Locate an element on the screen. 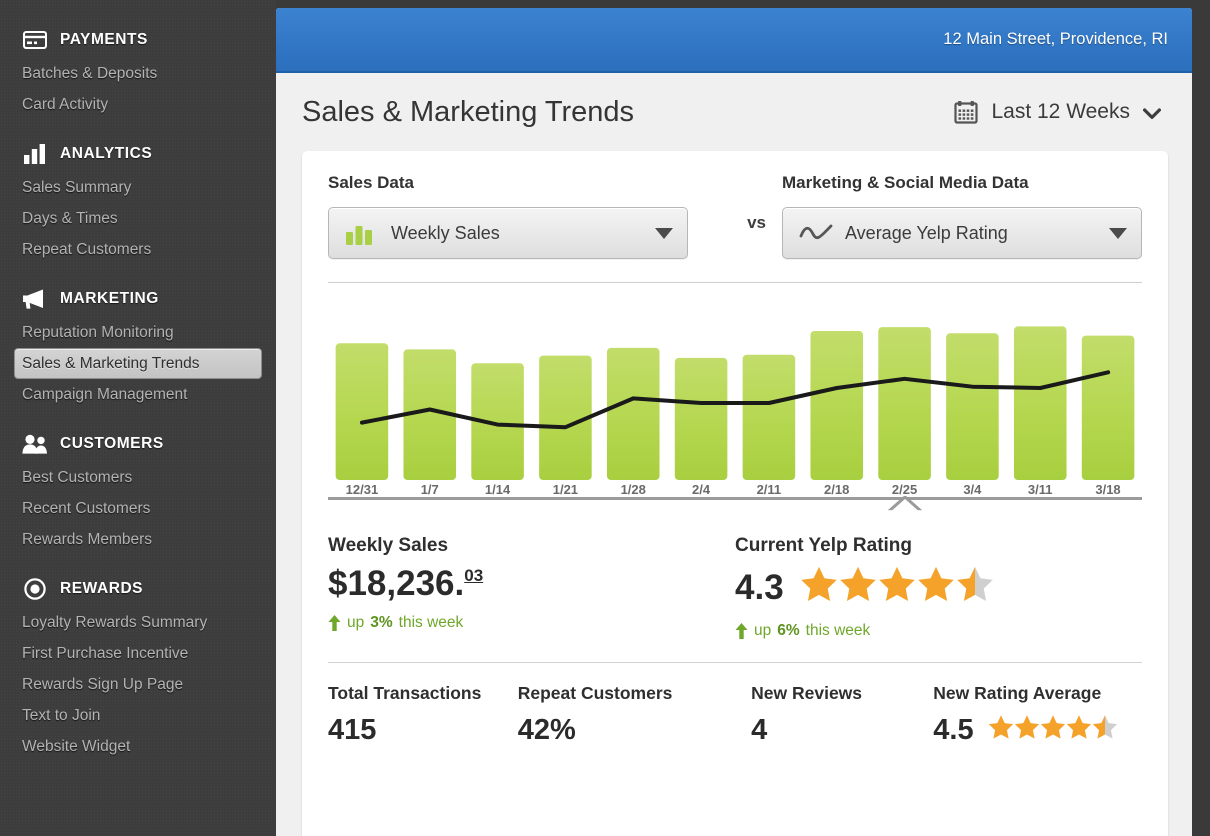 This screenshot has width=1210, height=836. stat-value: 42% is located at coordinates (634, 730).